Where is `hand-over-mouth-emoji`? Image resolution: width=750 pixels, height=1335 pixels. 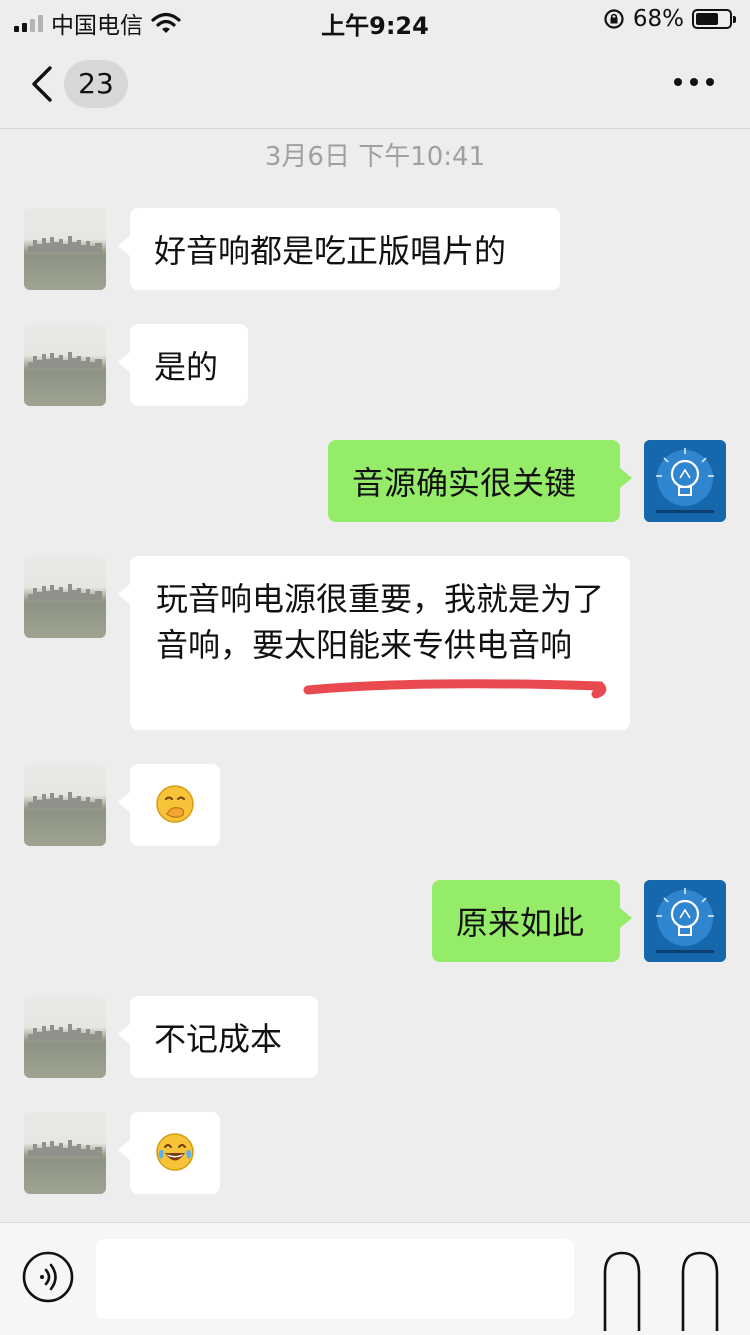
hand-over-mouth-emoji is located at coordinates (175, 804).